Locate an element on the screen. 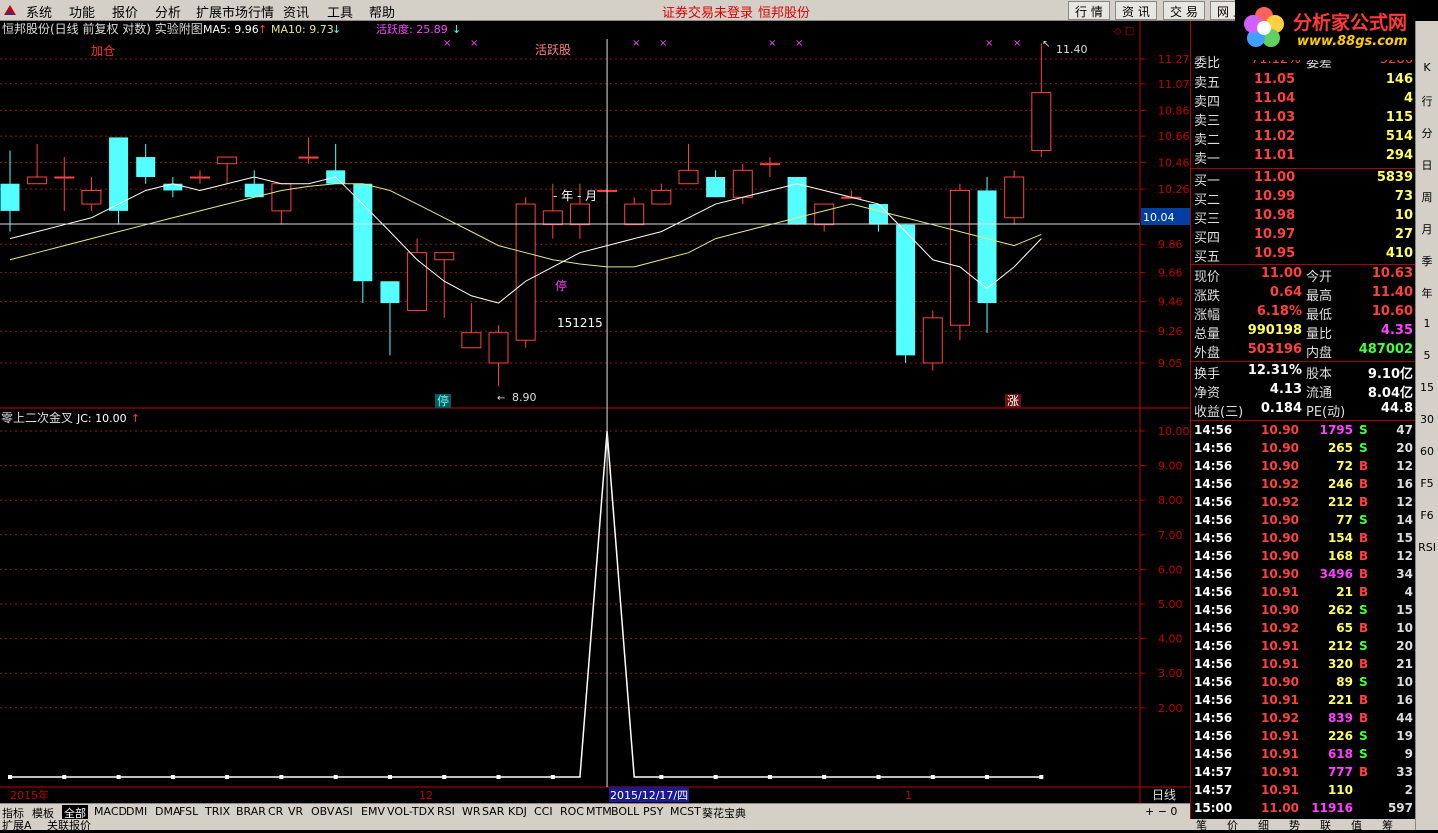 The width and height of the screenshot is (1438, 833). indicator-tab: SAR is located at coordinates (493, 811).